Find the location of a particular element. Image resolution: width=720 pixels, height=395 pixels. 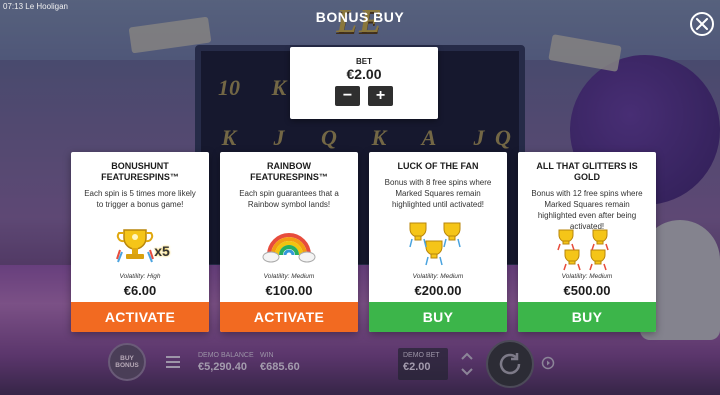

card-title: RAINBOW FEATURESPINS™ is located at coordinates (289, 171).